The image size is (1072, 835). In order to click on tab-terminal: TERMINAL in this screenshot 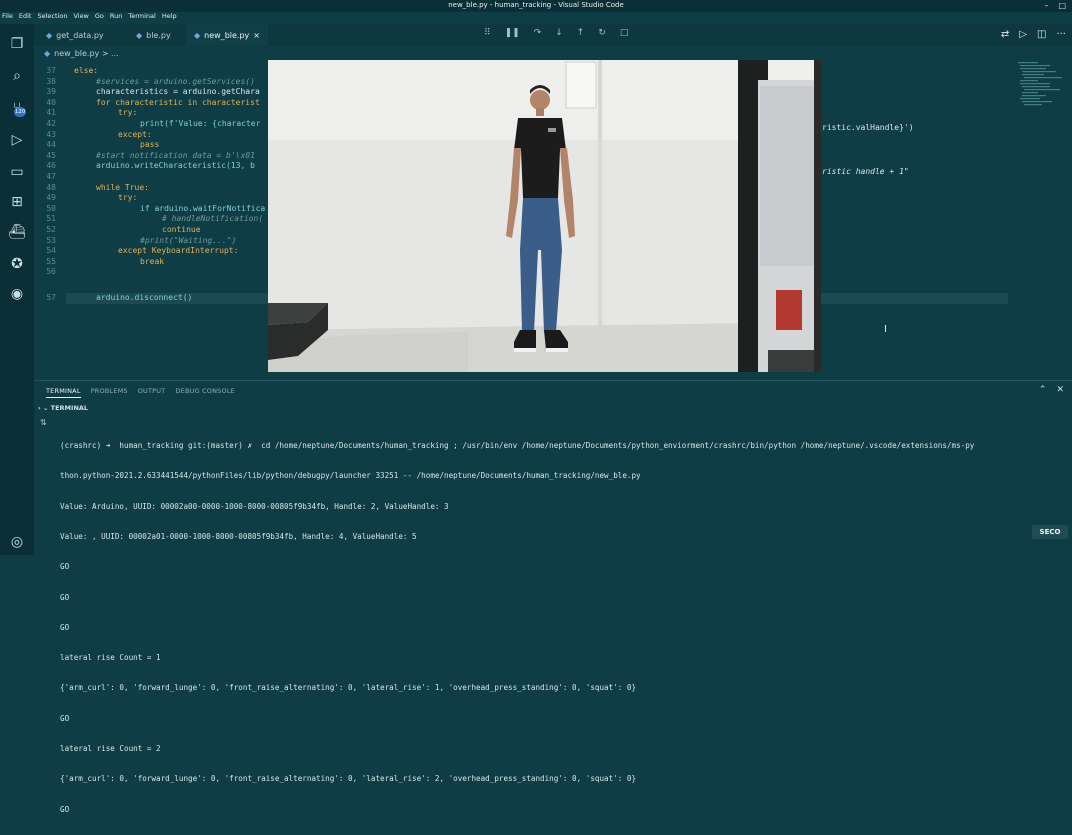, I will do `click(63, 392)`.